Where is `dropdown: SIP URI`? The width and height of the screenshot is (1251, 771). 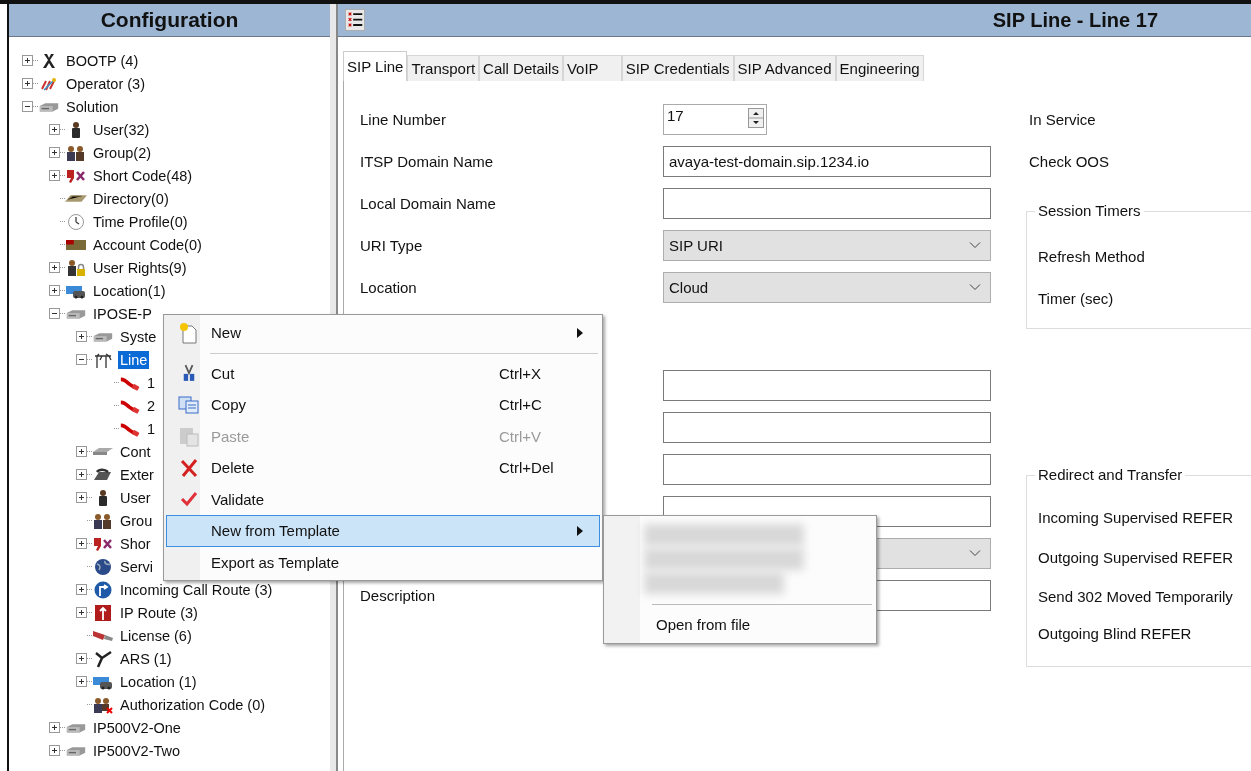 dropdown: SIP URI is located at coordinates (827, 245).